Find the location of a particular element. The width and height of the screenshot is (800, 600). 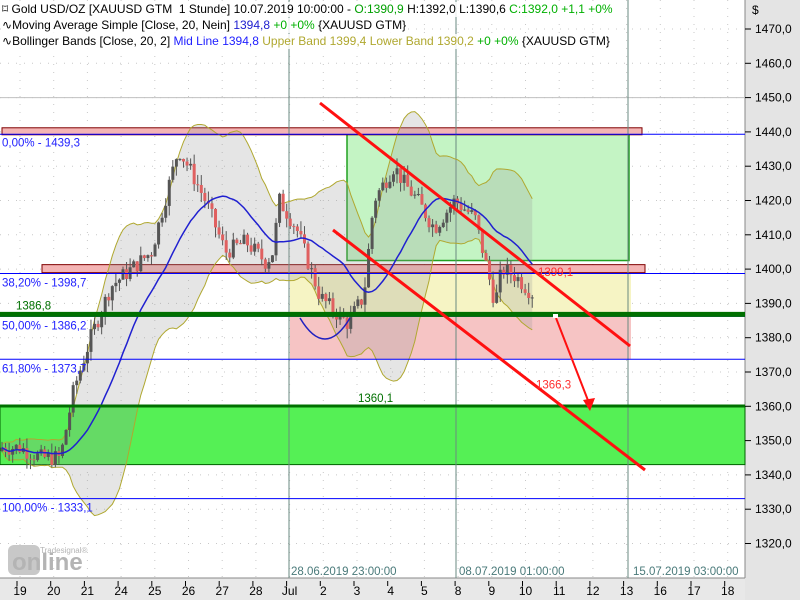

level-label-1399: 1399,1 is located at coordinates (555, 273).